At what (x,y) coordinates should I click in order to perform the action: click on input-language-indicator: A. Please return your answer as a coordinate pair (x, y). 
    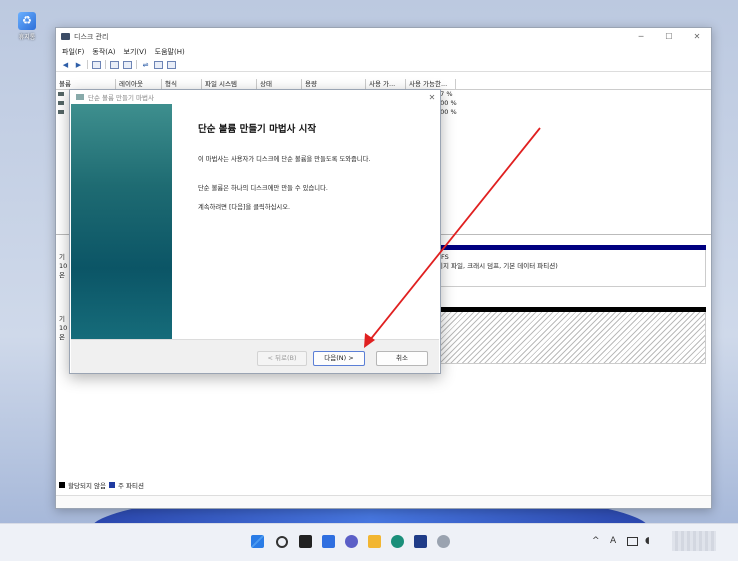
    Looking at the image, I should click on (613, 541).